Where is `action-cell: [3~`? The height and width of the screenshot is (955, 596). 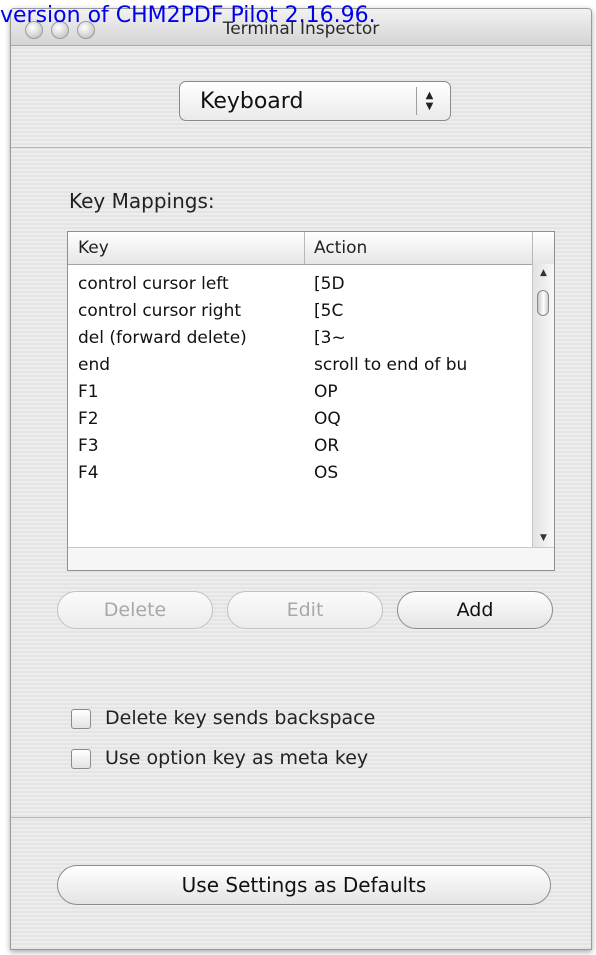 action-cell: [3~ is located at coordinates (330, 338).